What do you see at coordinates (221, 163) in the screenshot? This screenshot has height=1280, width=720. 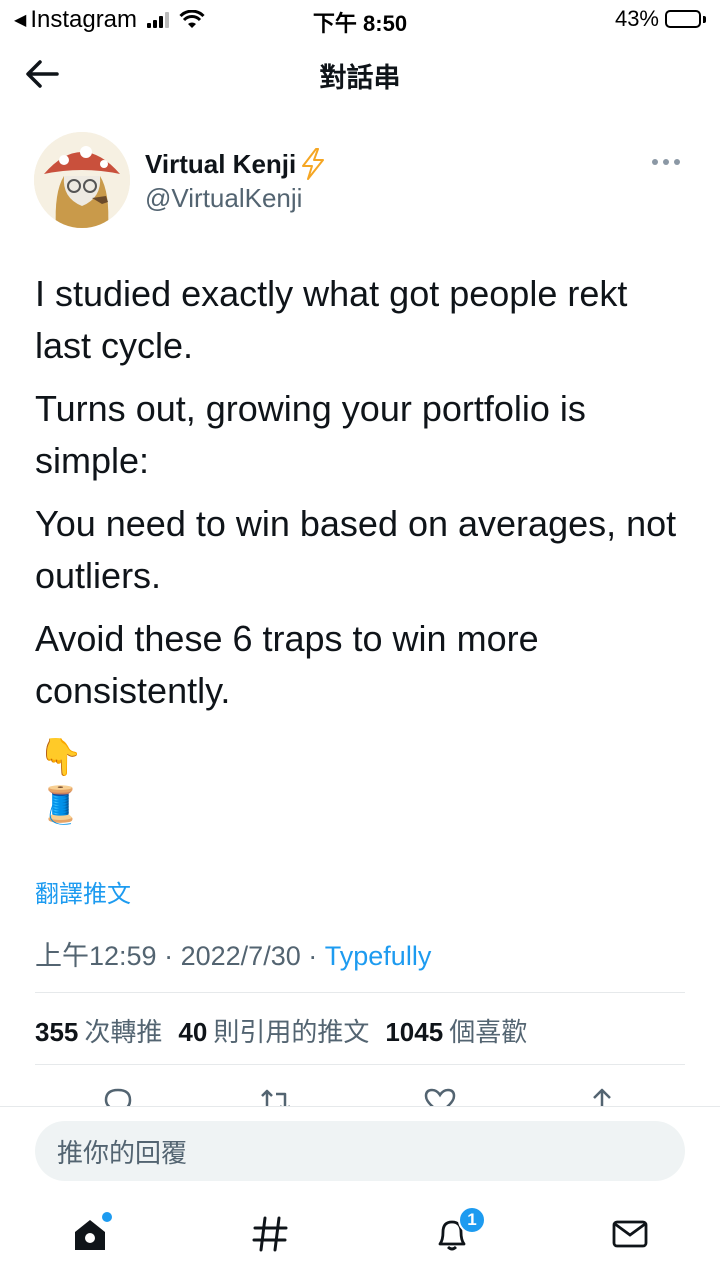 I see `author-name-text: Virtual Kenji` at bounding box center [221, 163].